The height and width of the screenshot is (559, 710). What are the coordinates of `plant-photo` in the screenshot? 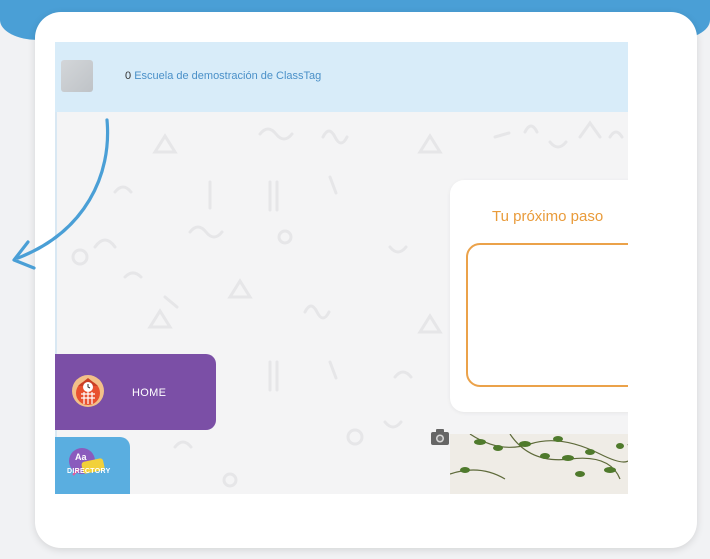 It's located at (539, 464).